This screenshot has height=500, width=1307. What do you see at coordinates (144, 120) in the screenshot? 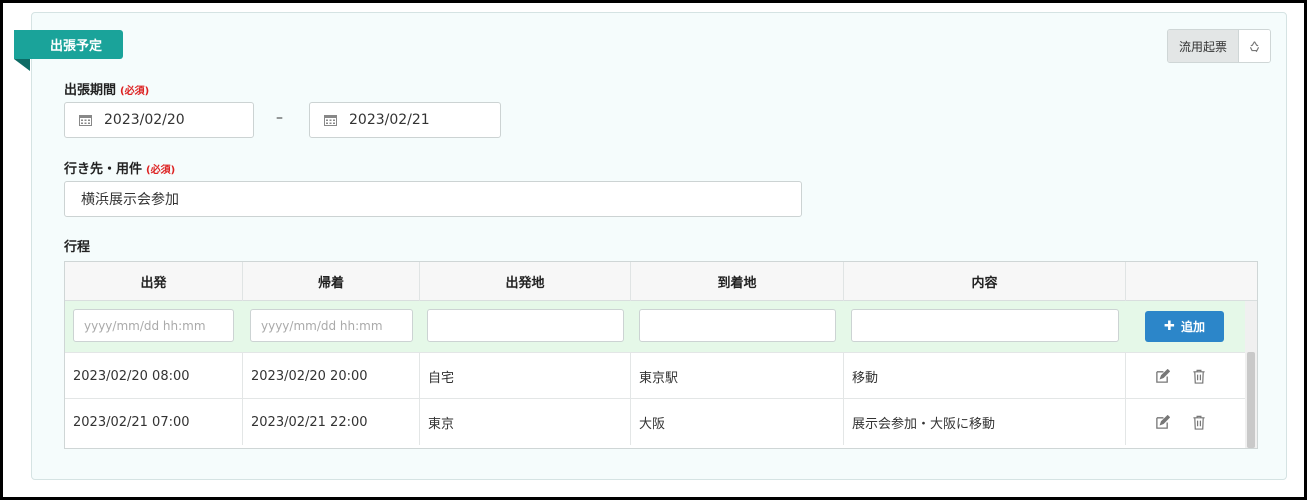
I see `start-date-value: 2023/02/20` at bounding box center [144, 120].